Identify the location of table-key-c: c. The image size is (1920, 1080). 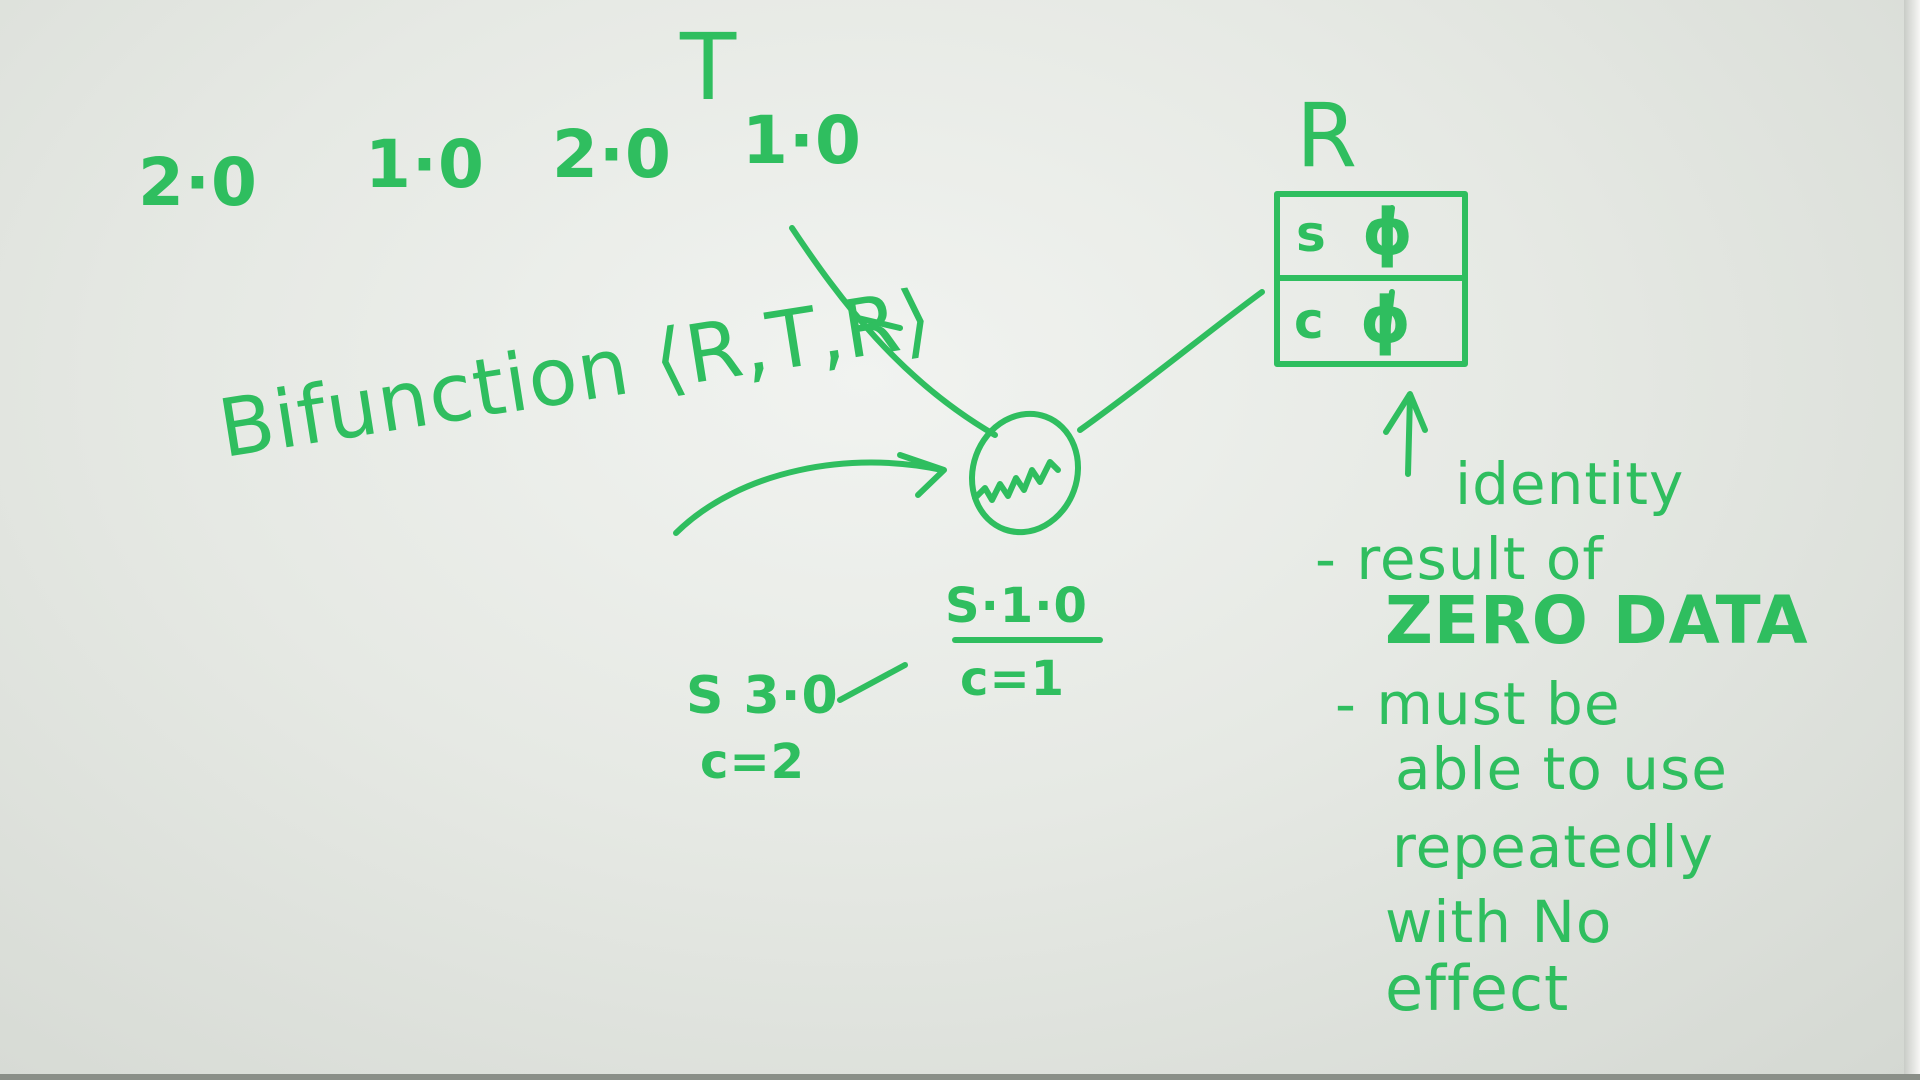
(1309, 321).